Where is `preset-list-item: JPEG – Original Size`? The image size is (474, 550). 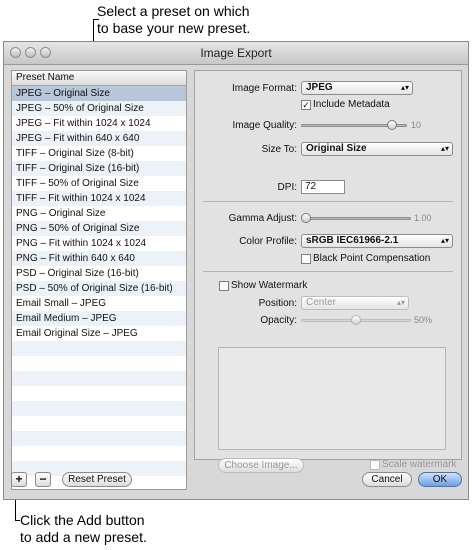
preset-list-item: JPEG – Original Size is located at coordinates (99, 93).